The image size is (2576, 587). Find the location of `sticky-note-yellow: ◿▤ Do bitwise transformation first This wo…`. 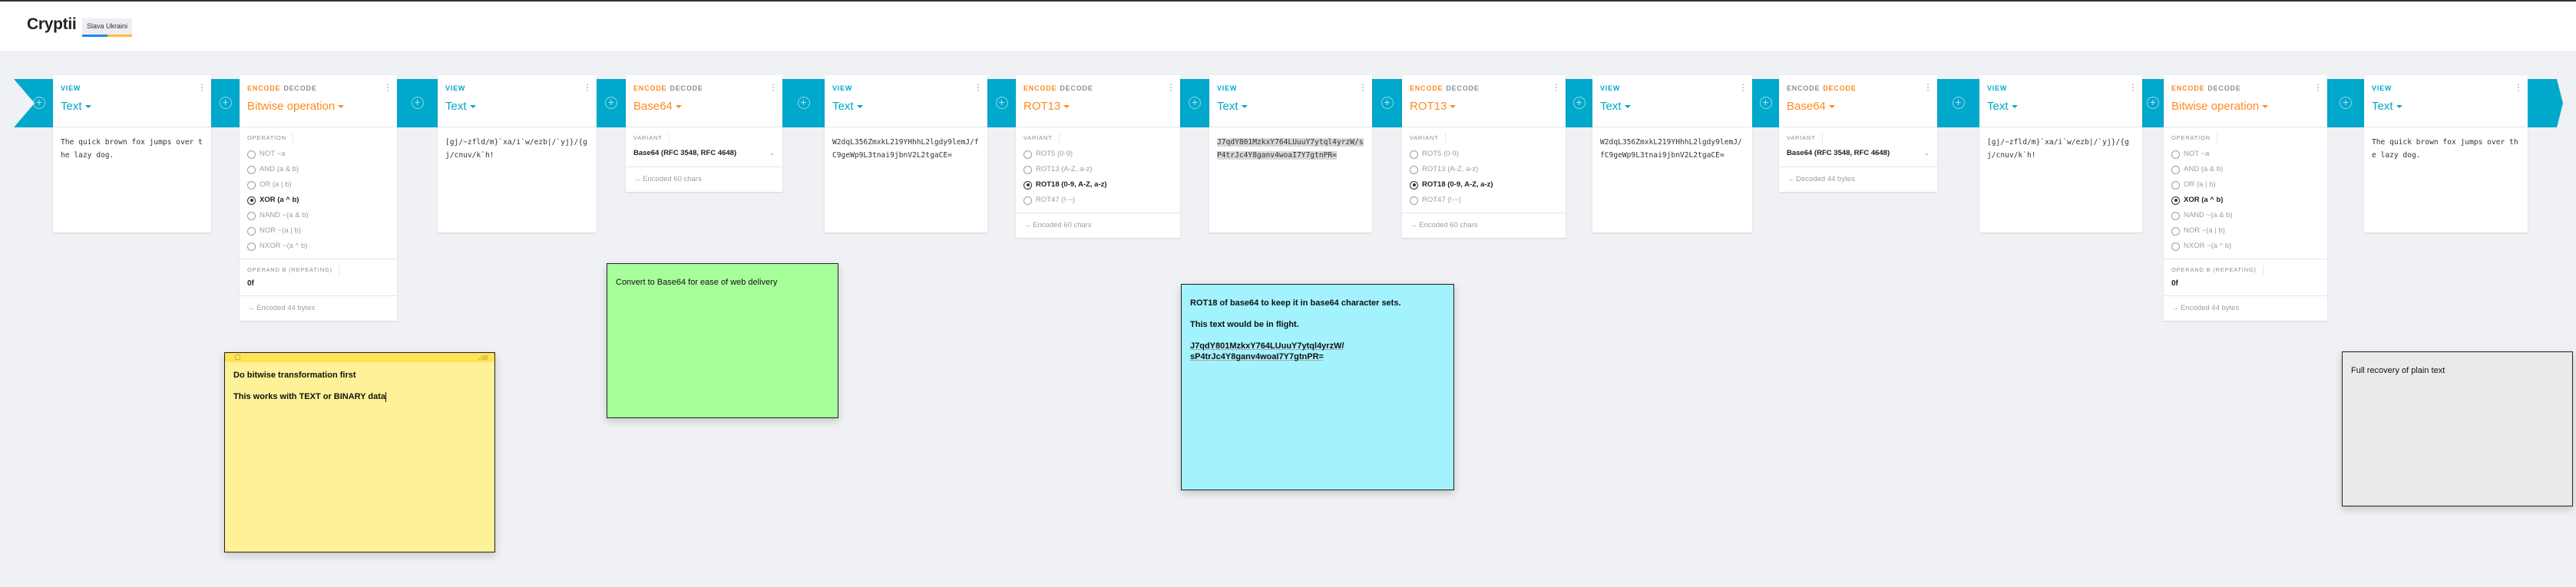

sticky-note-yellow: ◿▤ Do bitwise transformation first This wo… is located at coordinates (359, 452).